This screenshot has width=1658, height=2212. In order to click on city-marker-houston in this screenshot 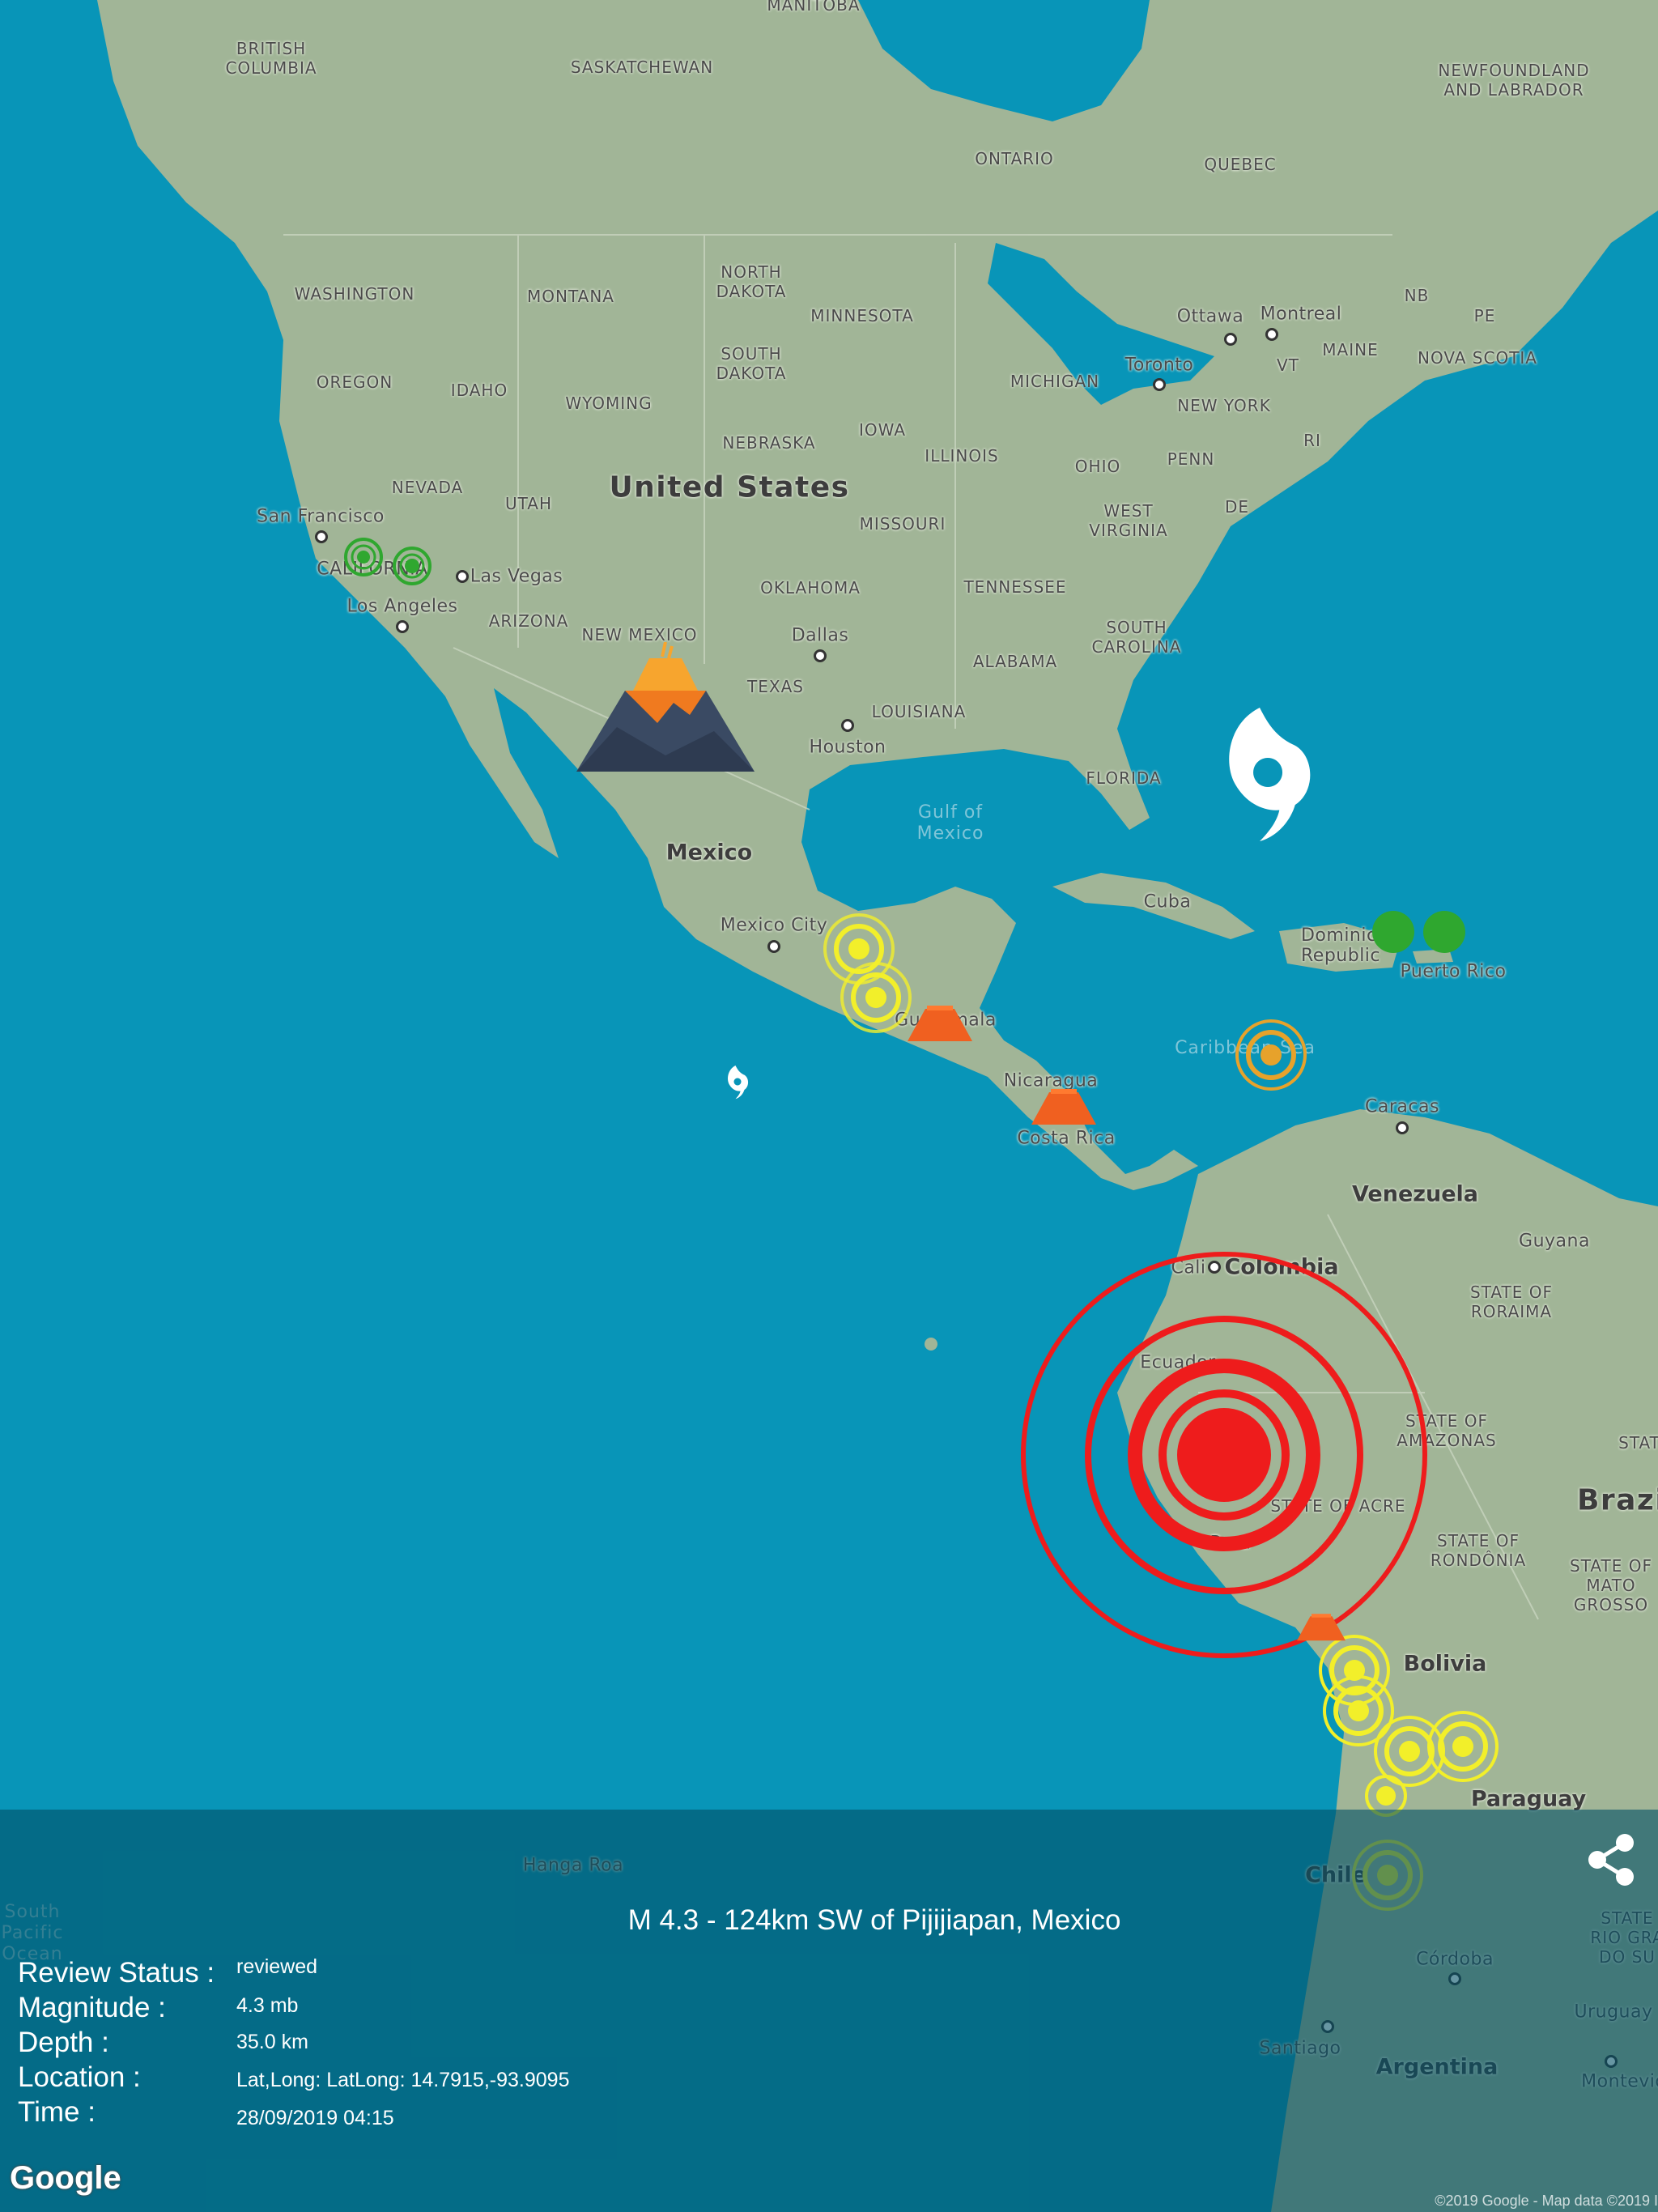, I will do `click(847, 726)`.